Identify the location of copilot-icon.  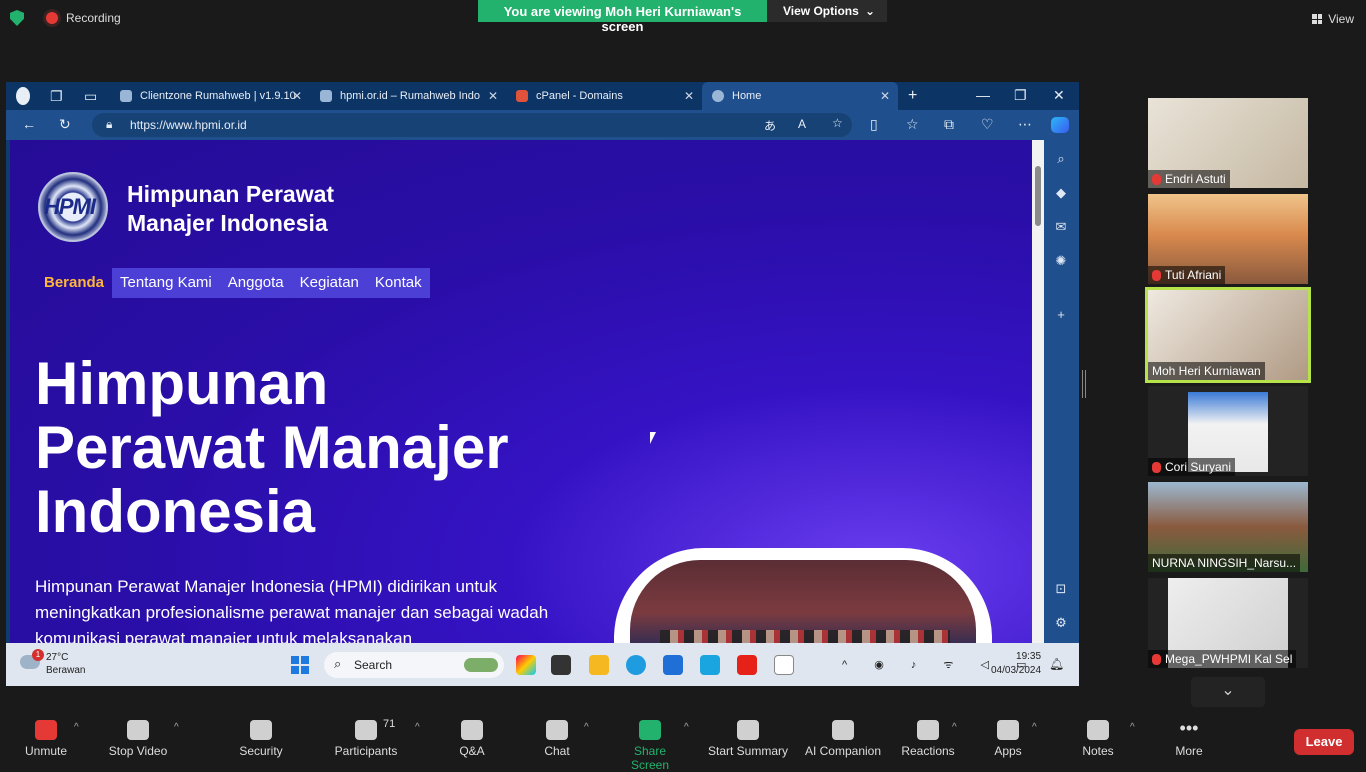
(1060, 125).